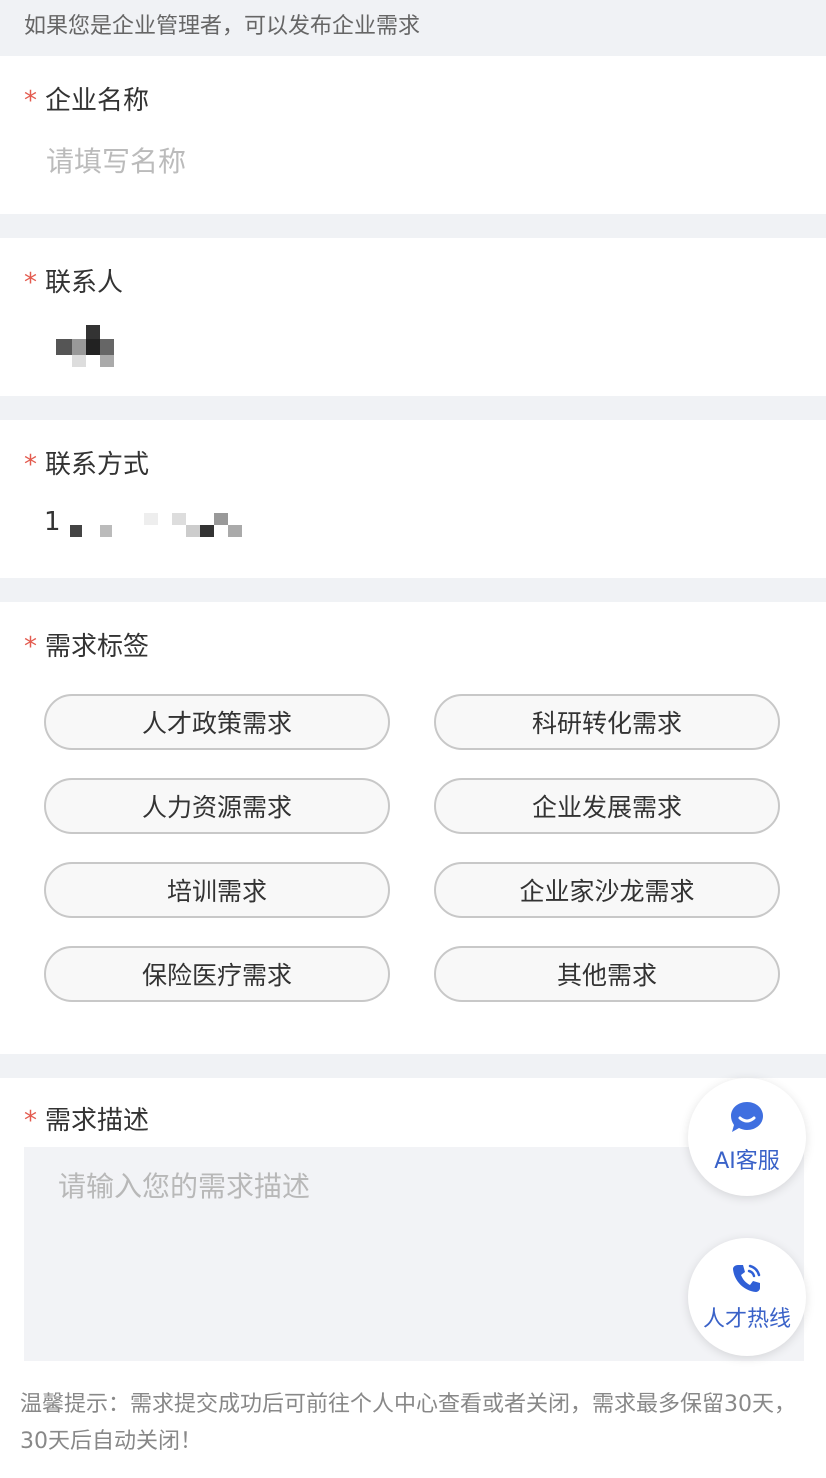 The height and width of the screenshot is (1478, 826). Describe the element at coordinates (52, 522) in the screenshot. I see `phone-prefix: 1` at that location.